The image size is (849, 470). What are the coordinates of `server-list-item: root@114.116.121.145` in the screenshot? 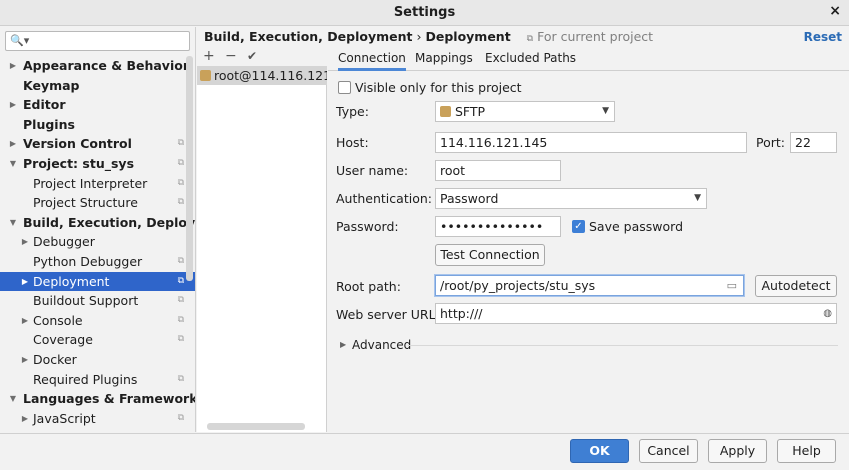 It's located at (262, 75).